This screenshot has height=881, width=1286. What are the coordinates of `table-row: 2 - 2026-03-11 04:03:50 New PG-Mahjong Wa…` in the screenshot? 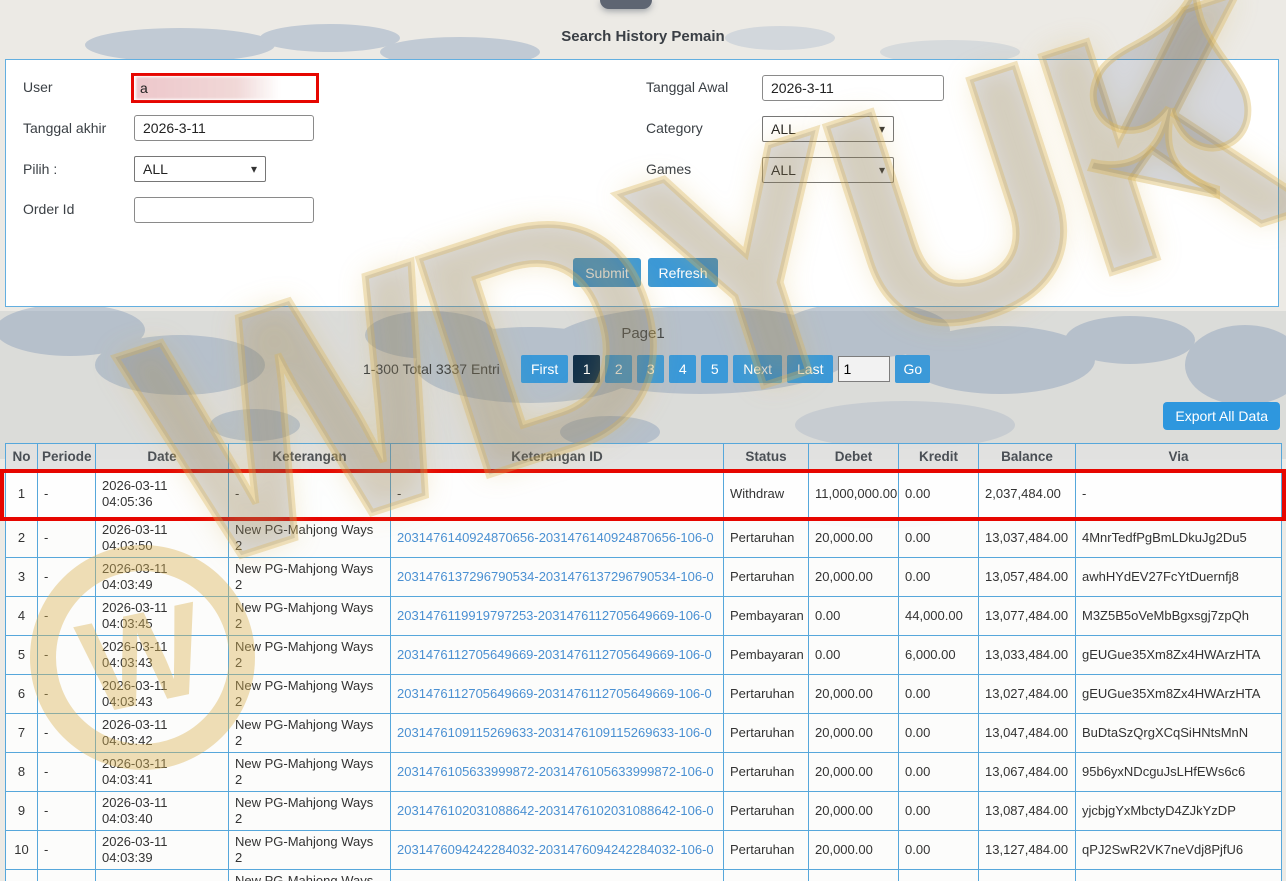 It's located at (643, 538).